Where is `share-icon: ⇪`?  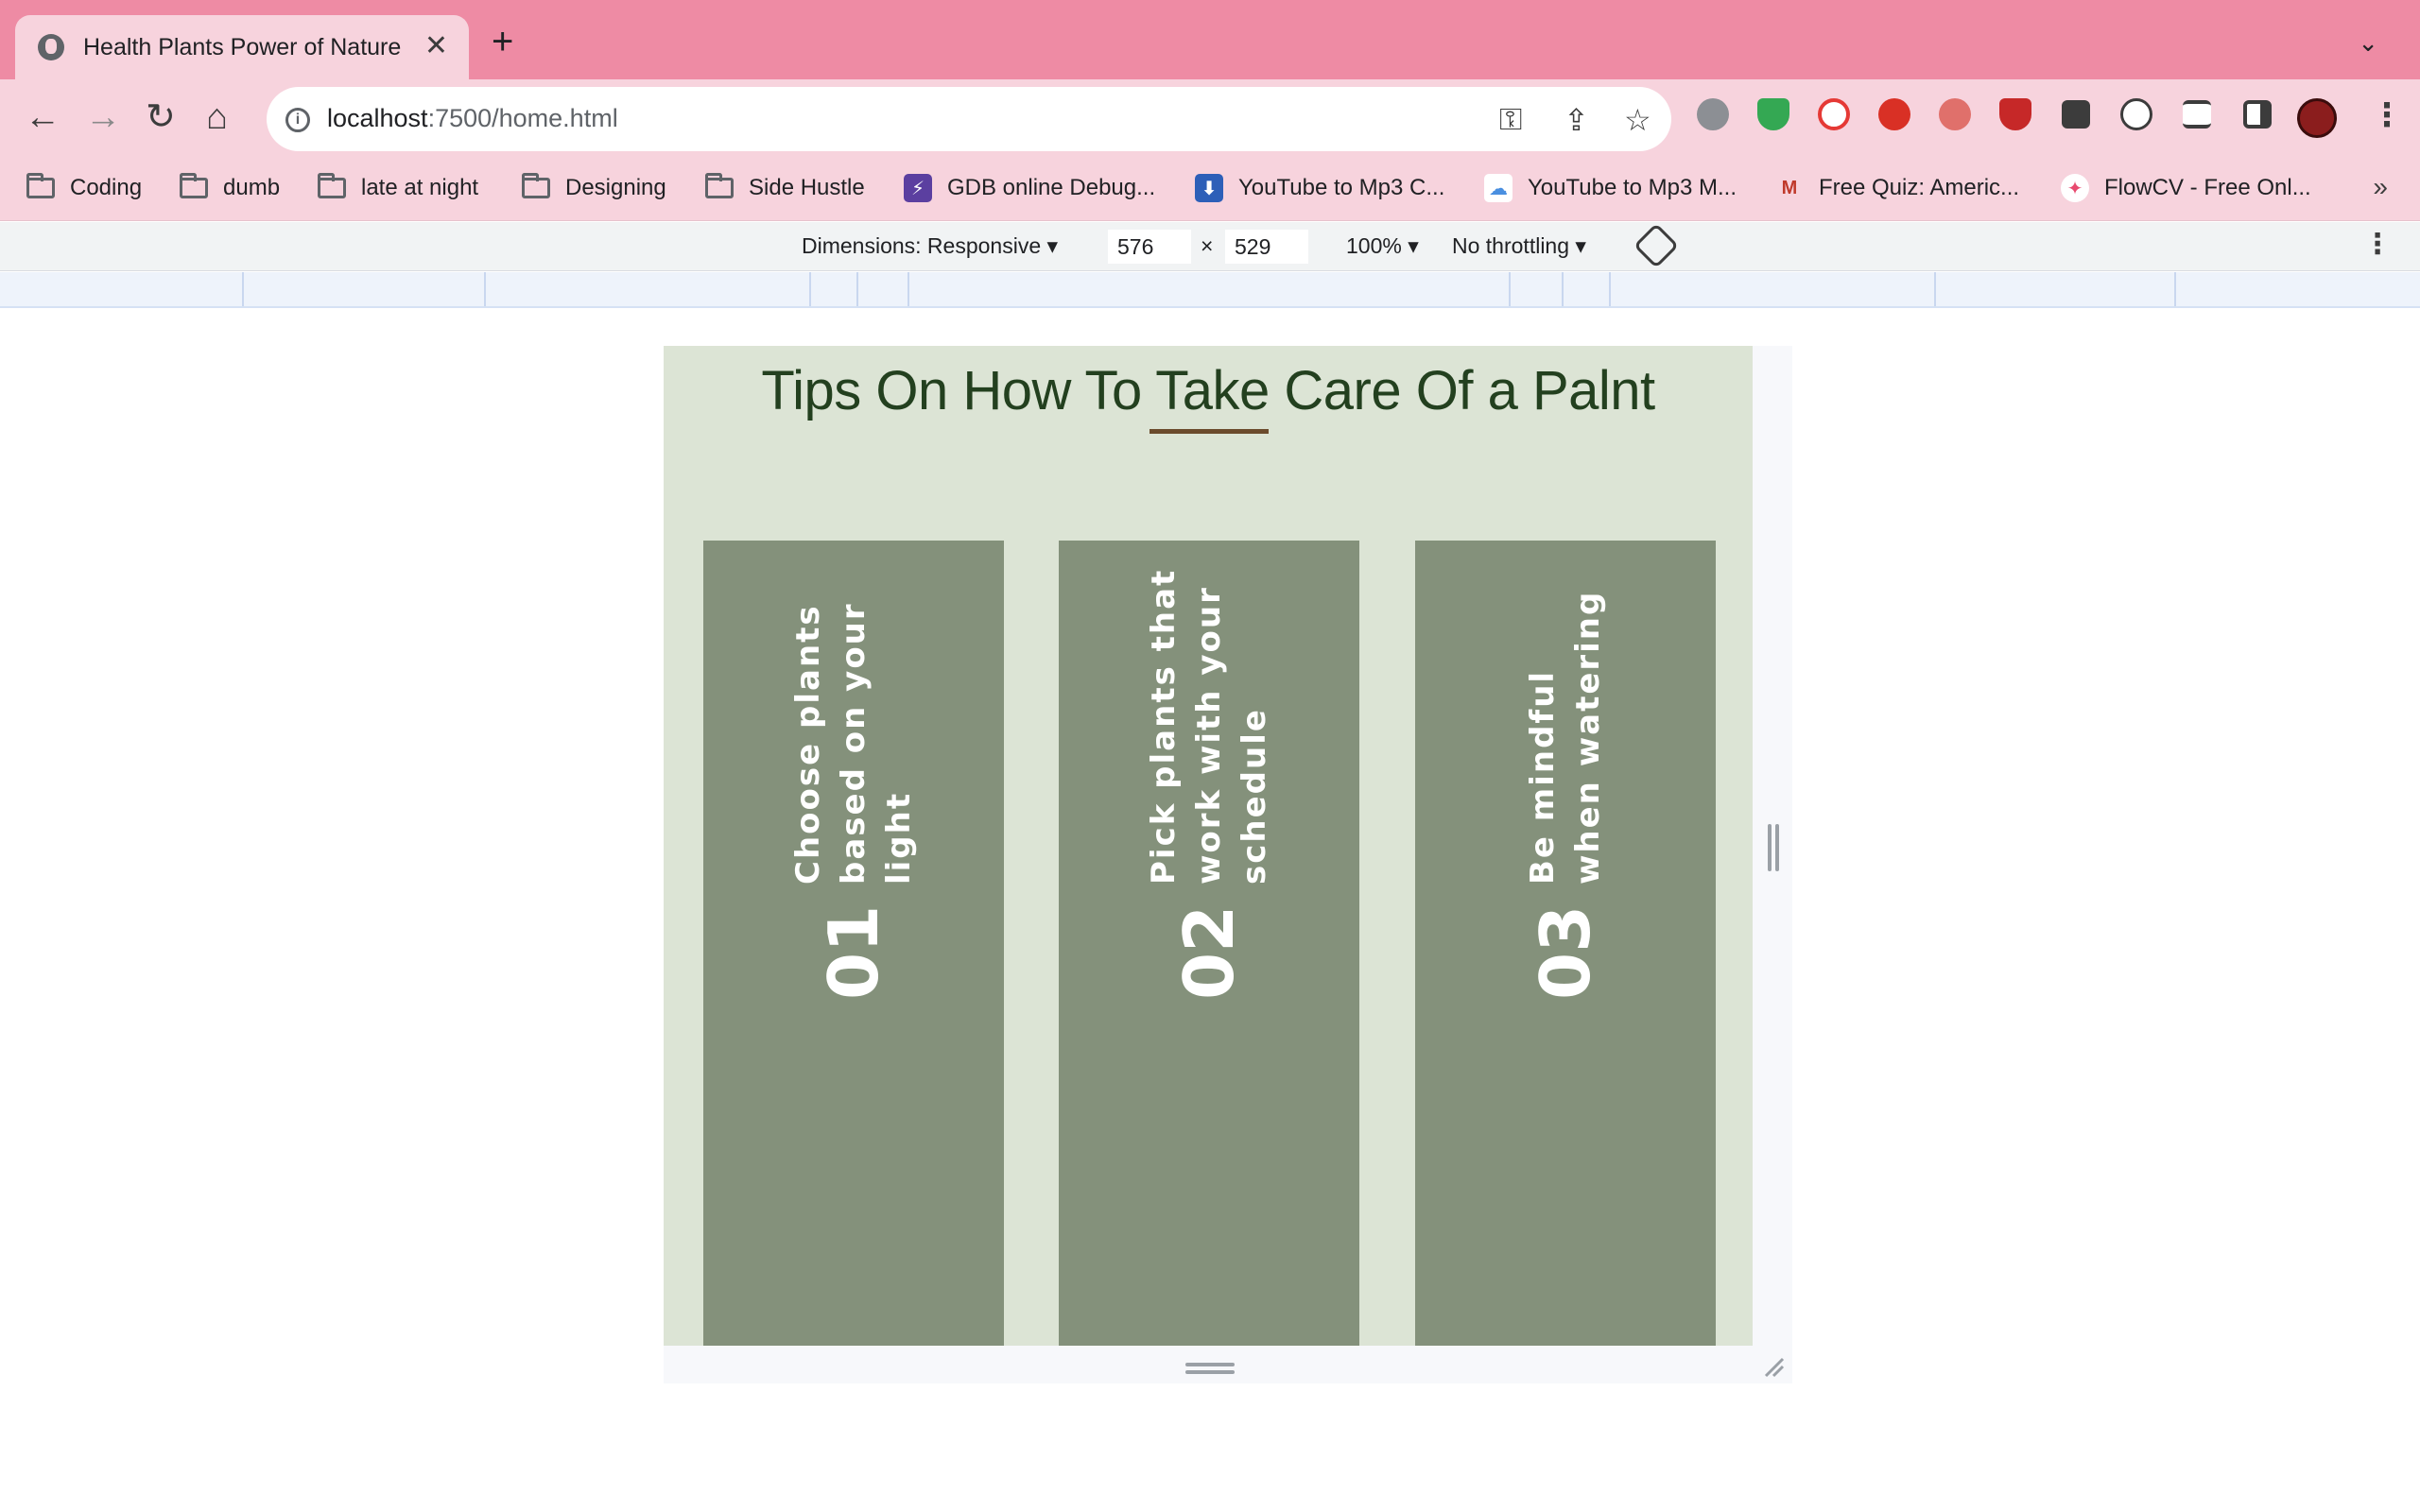 share-icon: ⇪ is located at coordinates (1576, 120).